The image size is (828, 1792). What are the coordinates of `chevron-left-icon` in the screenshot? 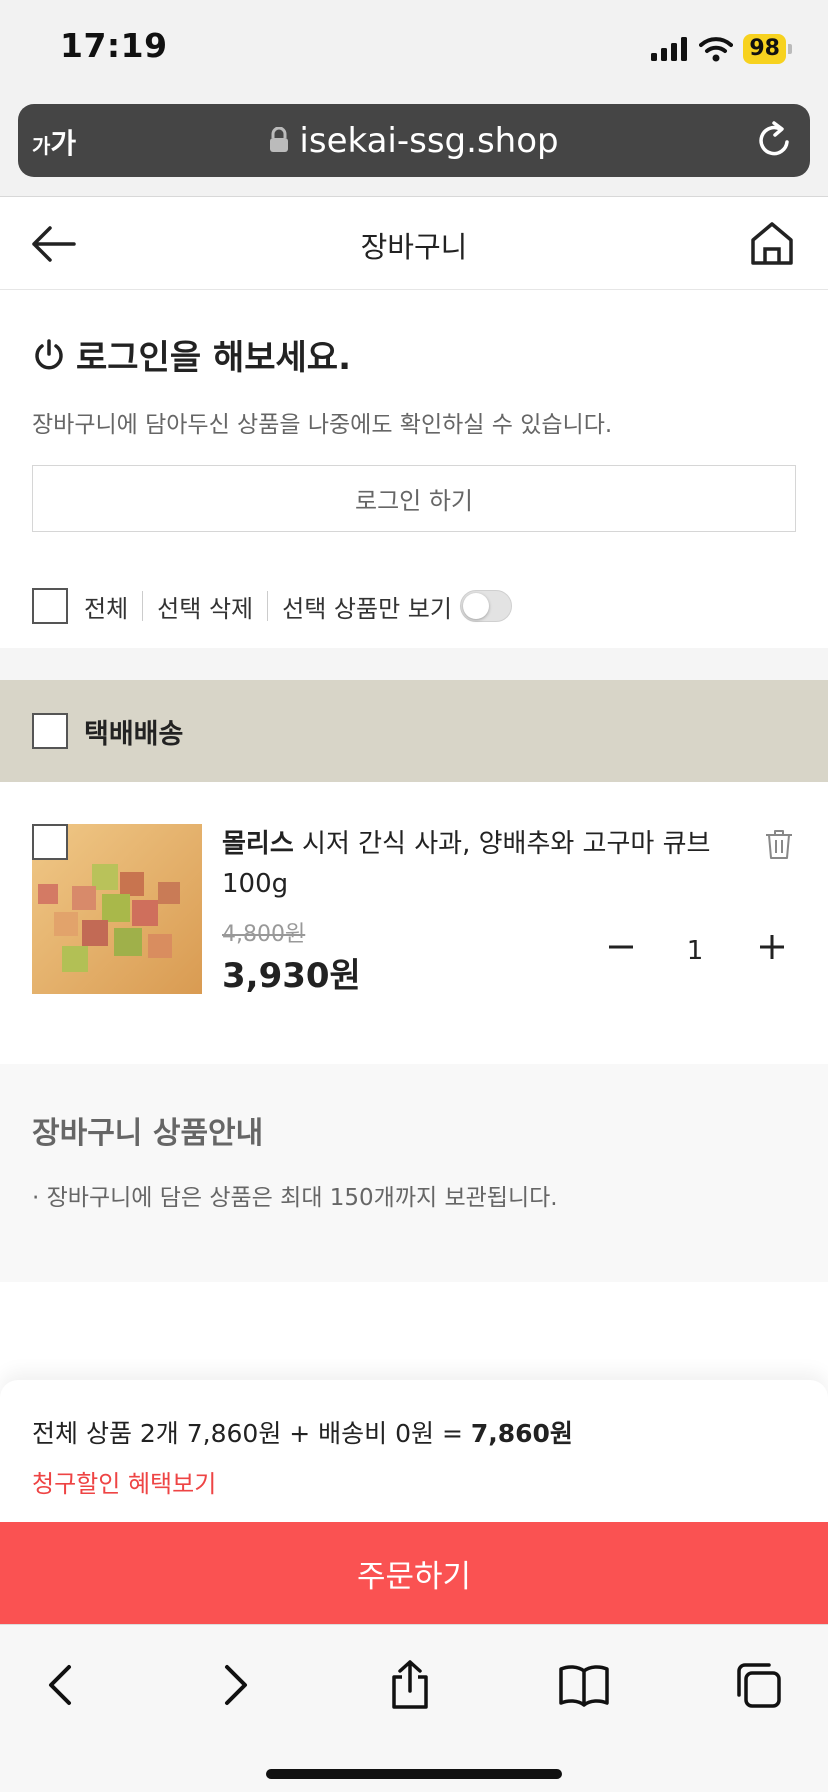 It's located at (60, 1685).